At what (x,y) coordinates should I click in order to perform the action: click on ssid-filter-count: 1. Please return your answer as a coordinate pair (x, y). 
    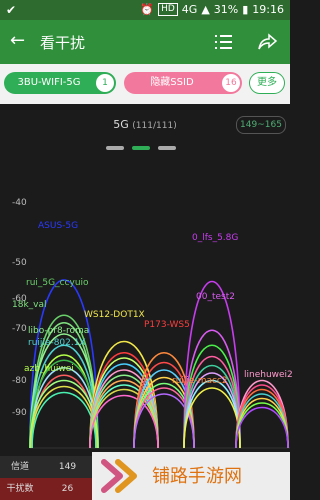
    Looking at the image, I should click on (105, 83).